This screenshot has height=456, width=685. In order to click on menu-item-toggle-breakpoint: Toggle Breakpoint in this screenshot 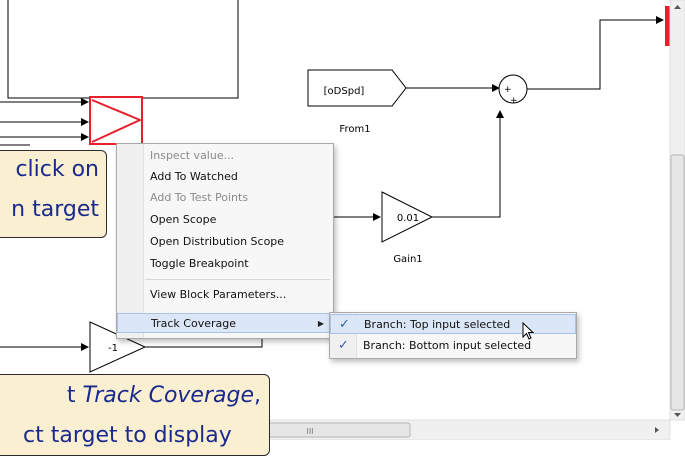, I will do `click(225, 264)`.